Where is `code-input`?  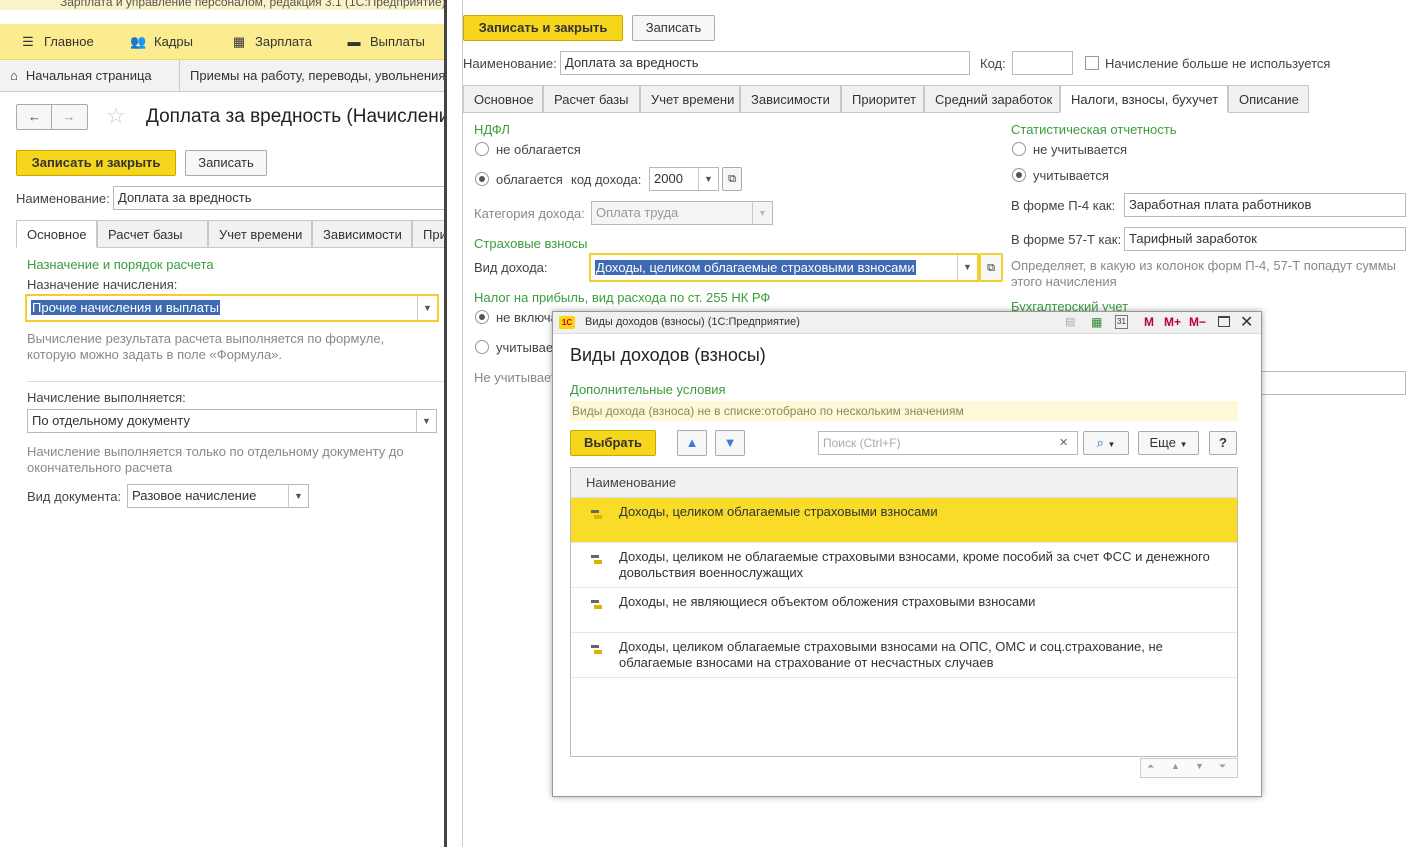 code-input is located at coordinates (1042, 63).